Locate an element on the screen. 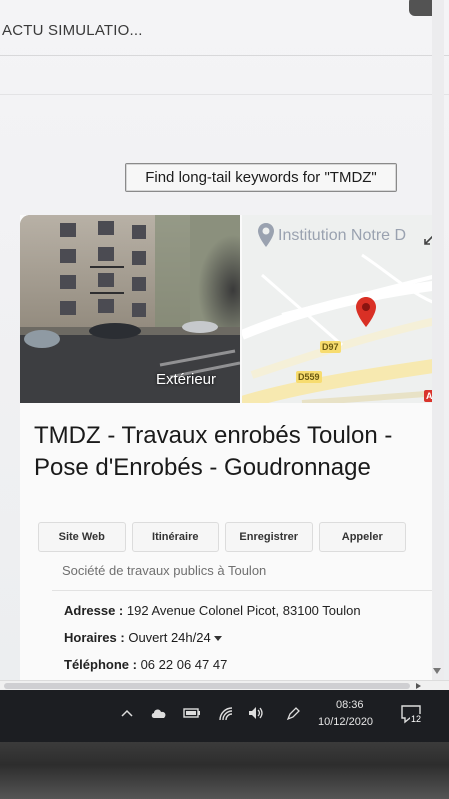 The width and height of the screenshot is (449, 799). action-buttons: Site Web Itinéraire Enregistrer Appeler is located at coordinates (222, 538).